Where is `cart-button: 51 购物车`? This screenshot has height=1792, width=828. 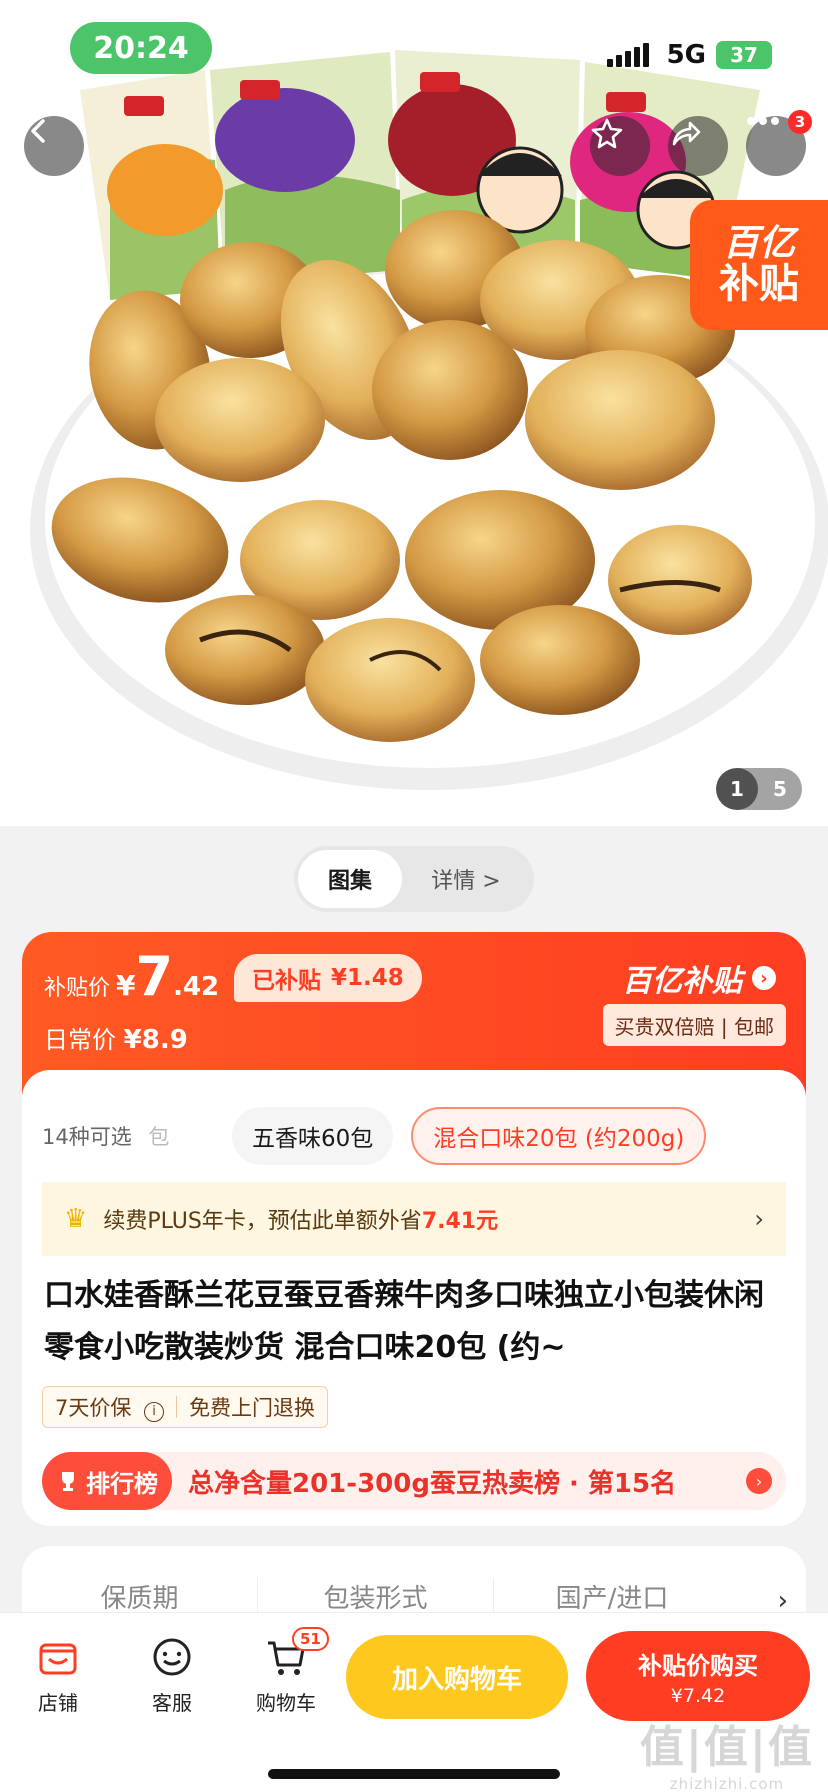 cart-button: 51 购物车 is located at coordinates (286, 1671).